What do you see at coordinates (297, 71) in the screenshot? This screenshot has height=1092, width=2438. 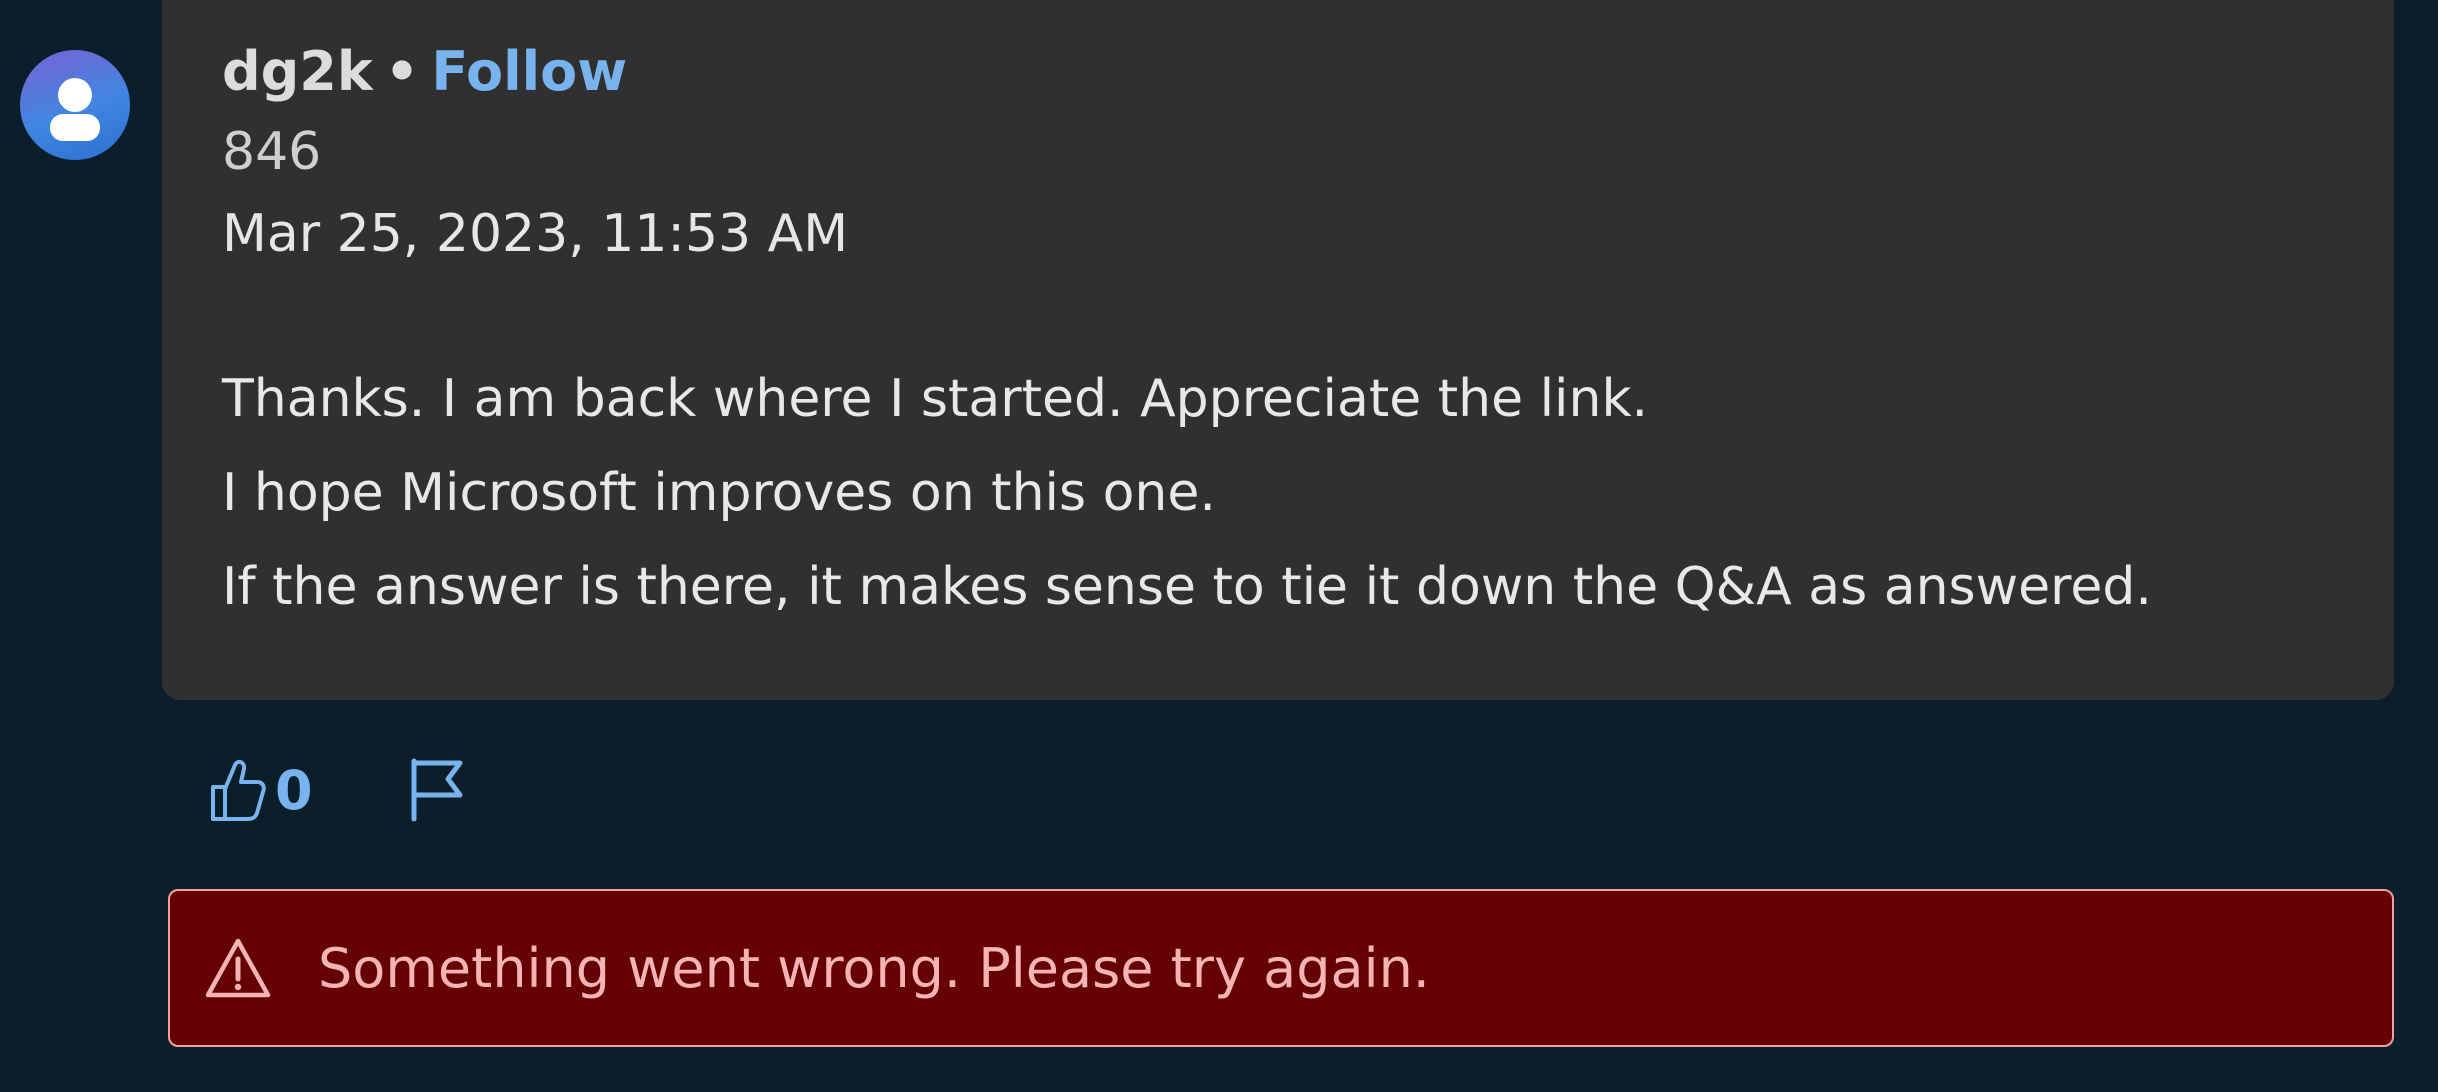 I see `author-name: dg2k` at bounding box center [297, 71].